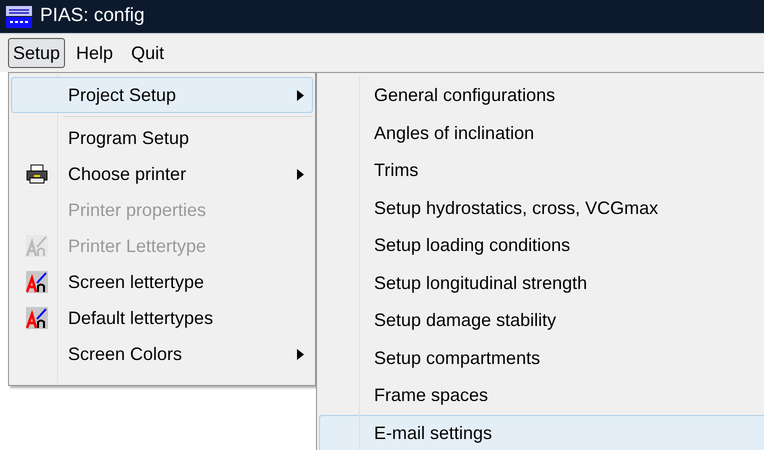 This screenshot has width=764, height=450. I want to click on menu-bar-item: Setup, so click(37, 53).